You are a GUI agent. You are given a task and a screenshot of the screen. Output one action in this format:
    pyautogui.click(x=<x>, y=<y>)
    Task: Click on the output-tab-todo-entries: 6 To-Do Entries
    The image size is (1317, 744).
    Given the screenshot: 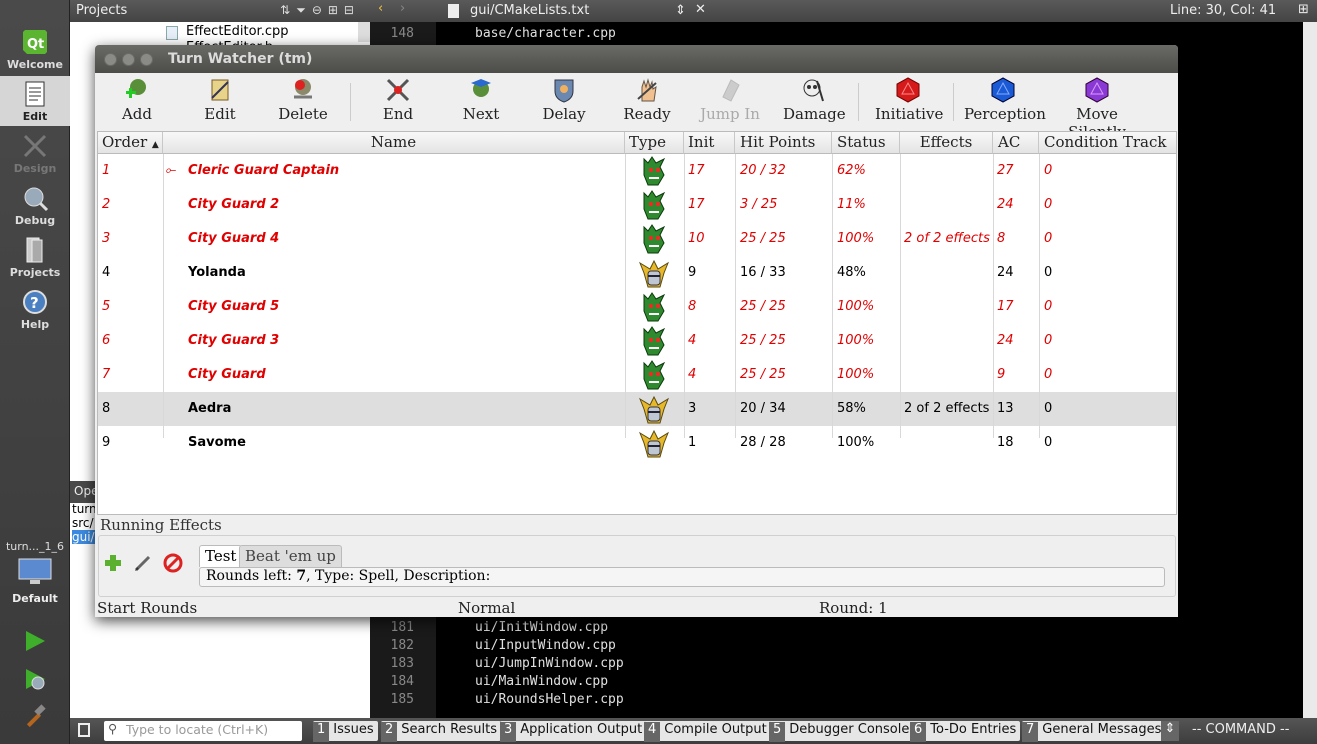 What is the action you would take?
    pyautogui.click(x=965, y=731)
    